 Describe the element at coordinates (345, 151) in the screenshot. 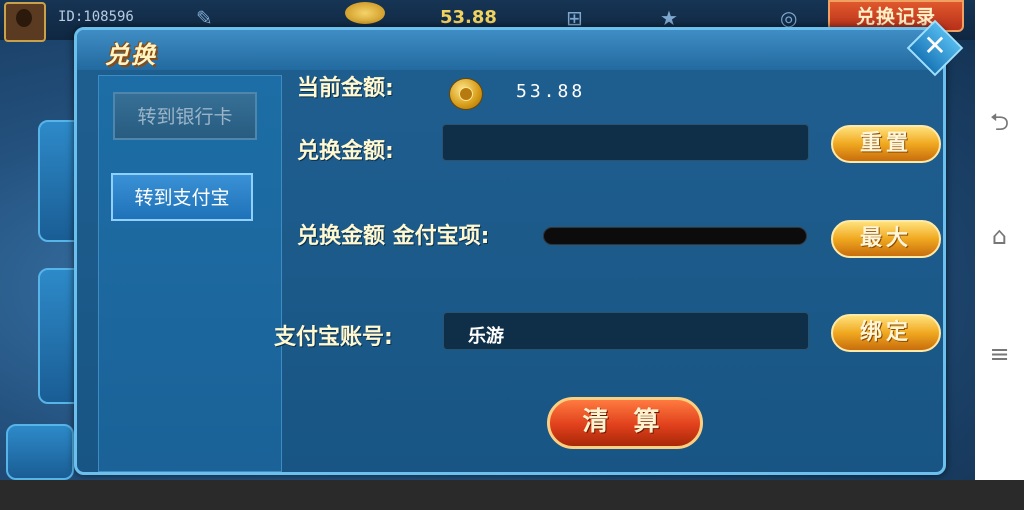

I see `exchange-amount-label: 兑换金额:` at that location.